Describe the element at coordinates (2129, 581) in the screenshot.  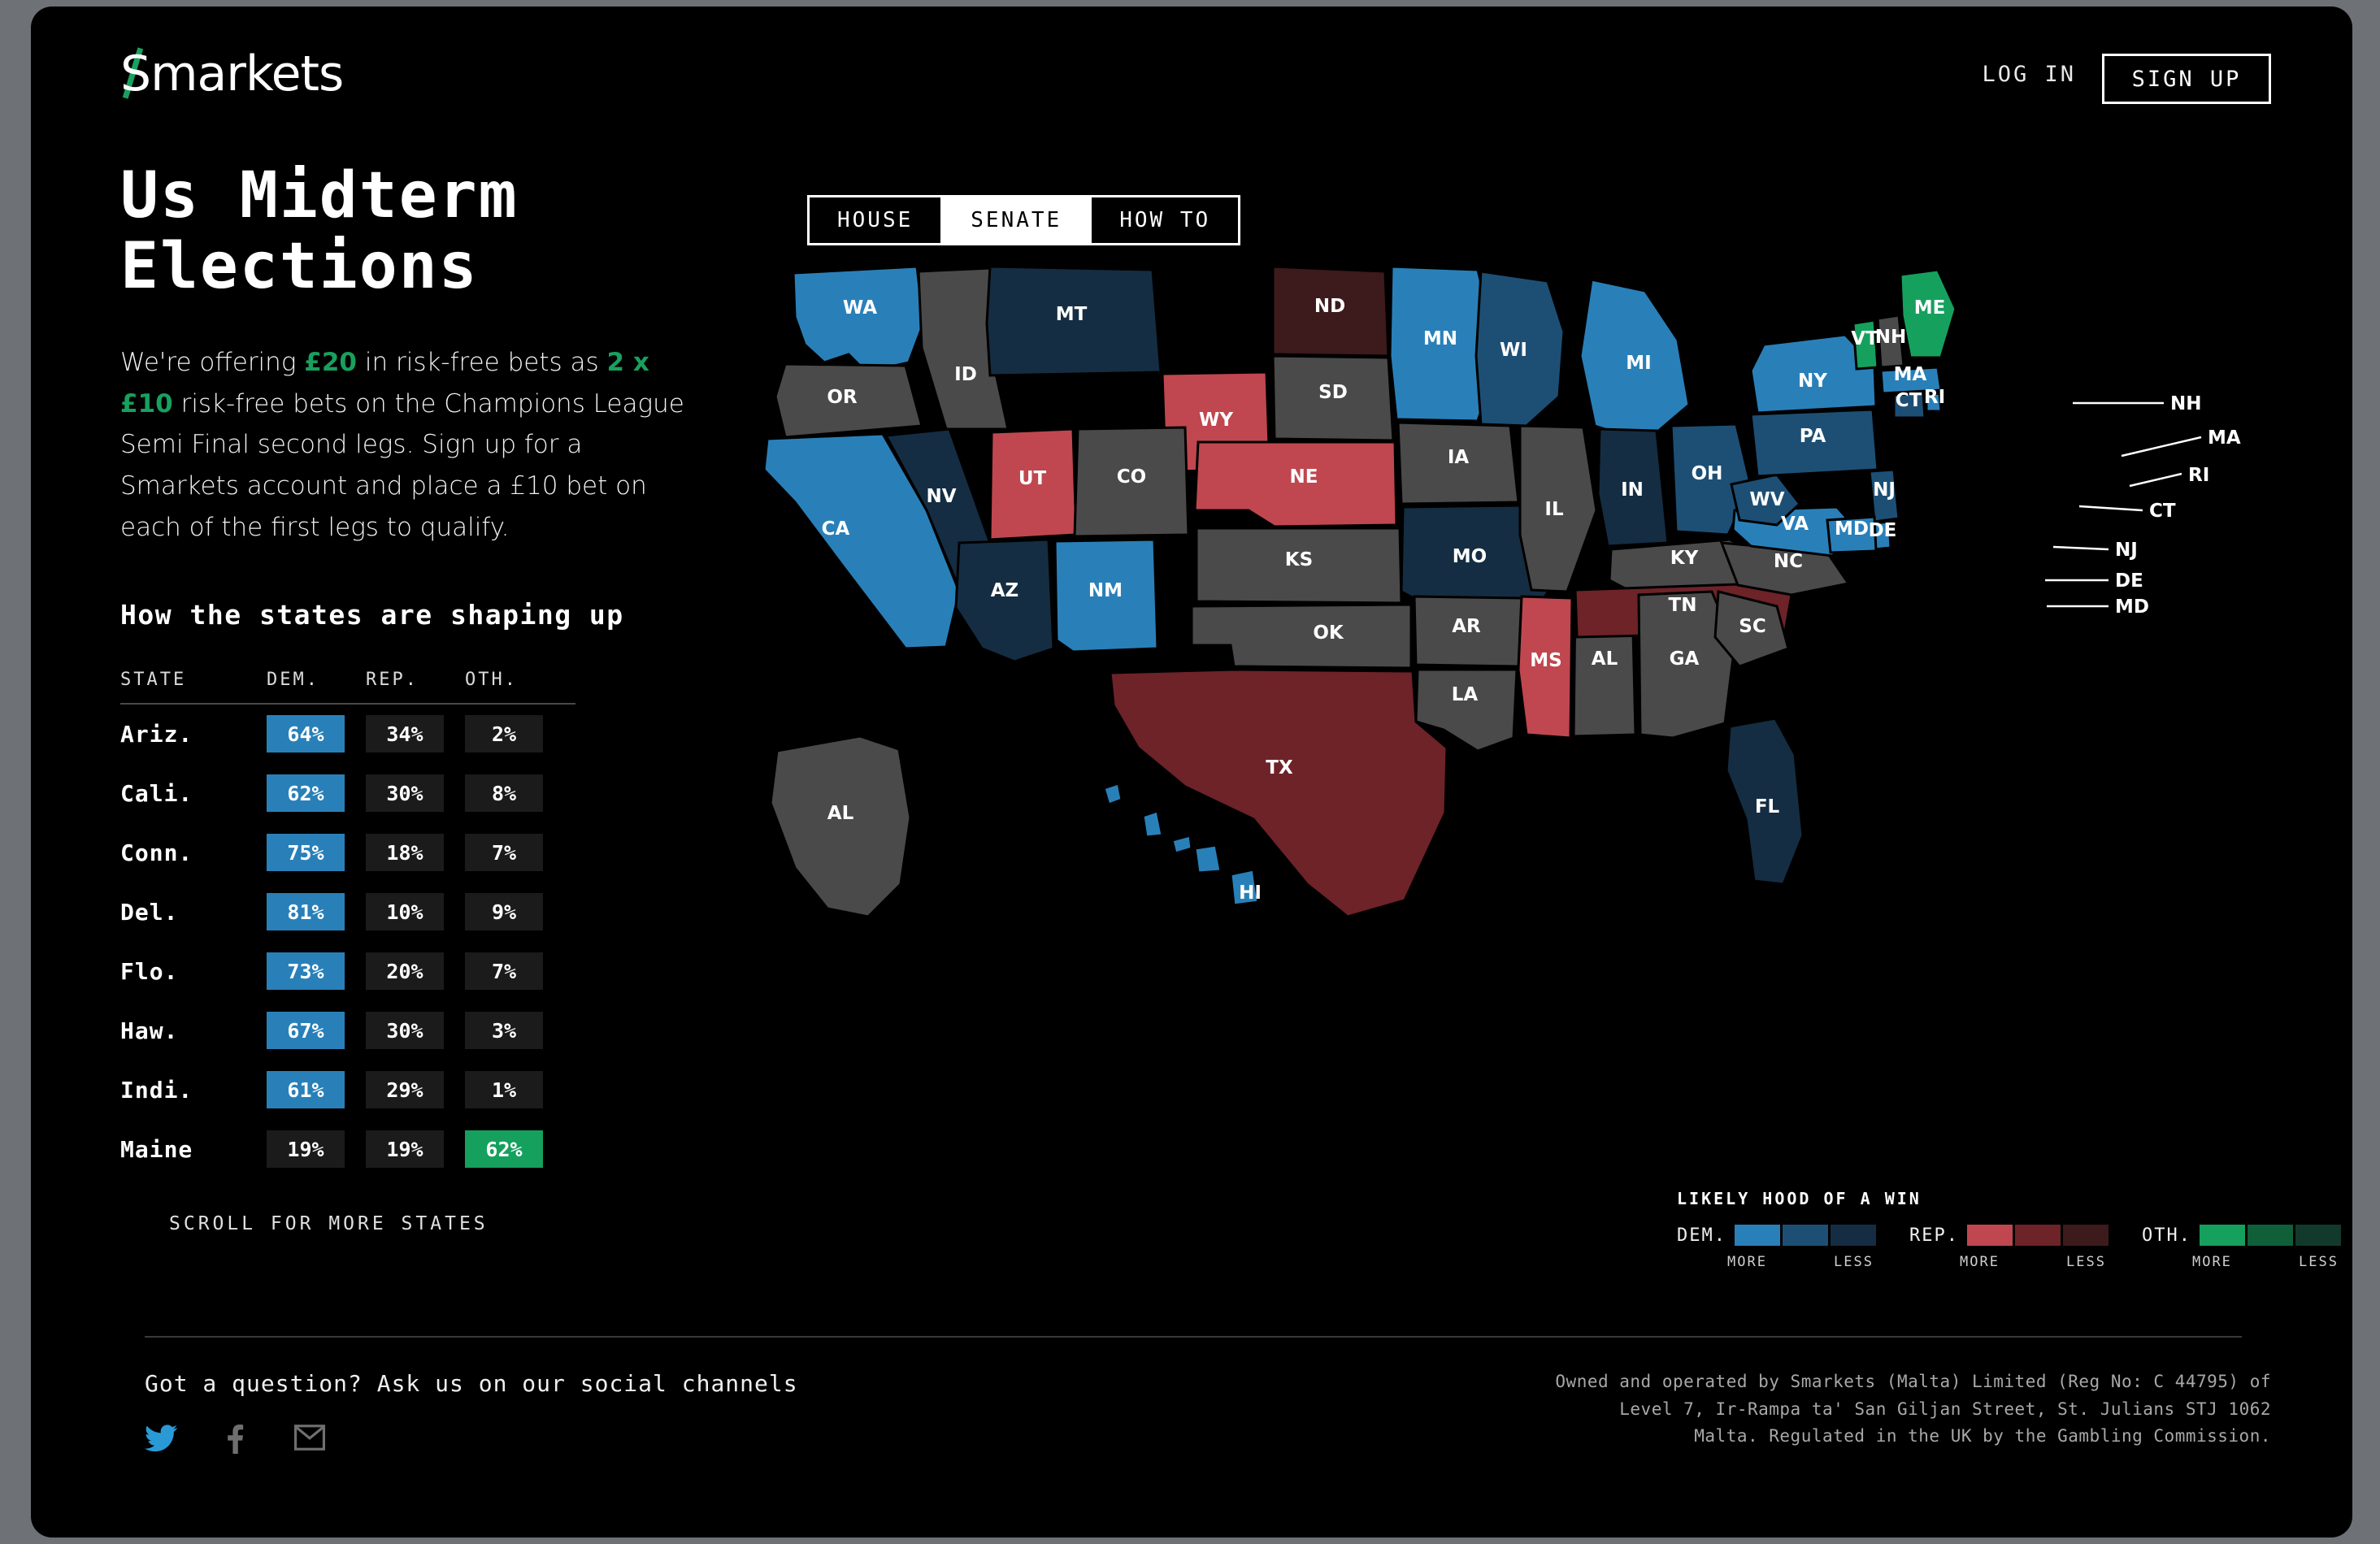
I see `map-callout-label-de: DE` at that location.